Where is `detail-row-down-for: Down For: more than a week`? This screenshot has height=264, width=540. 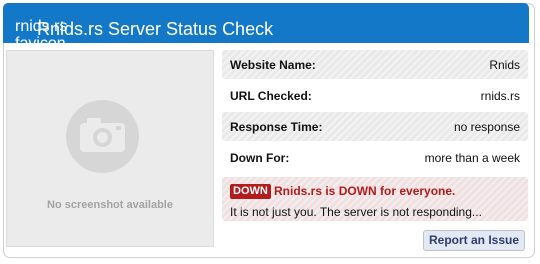 detail-row-down-for: Down For: more than a week is located at coordinates (375, 157).